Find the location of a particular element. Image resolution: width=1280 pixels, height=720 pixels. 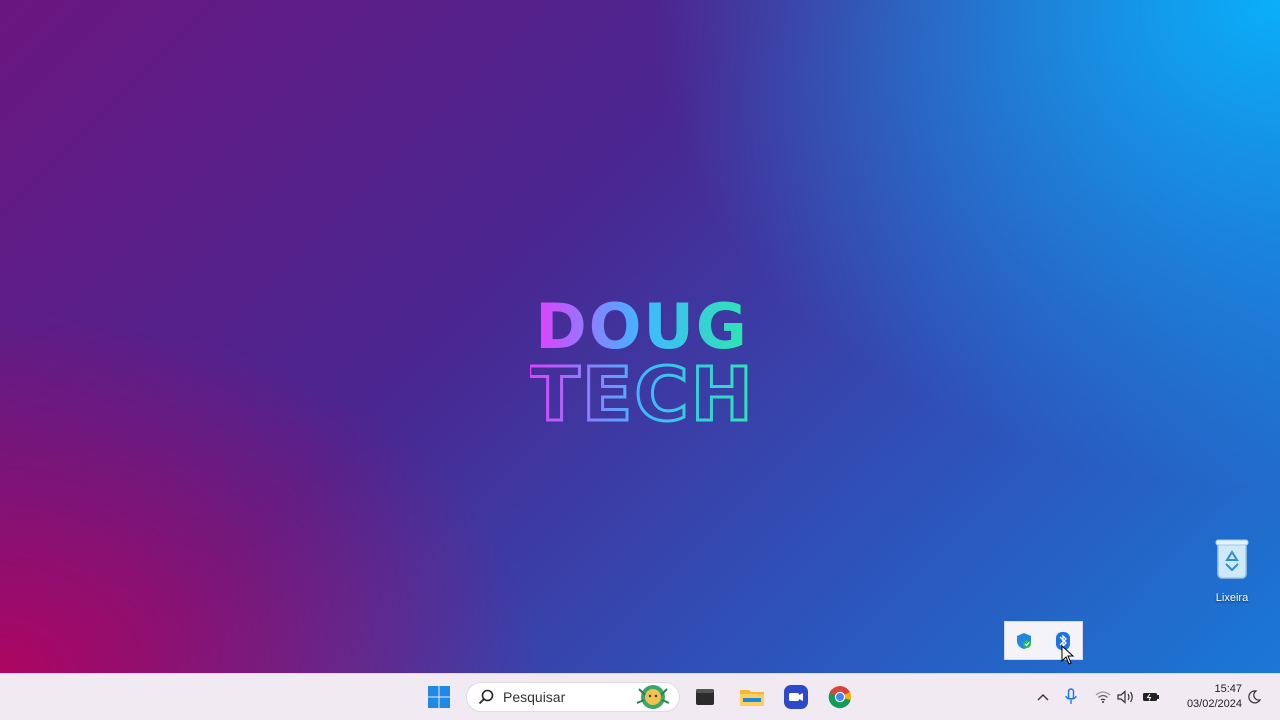

volume-icon is located at coordinates (1125, 697).